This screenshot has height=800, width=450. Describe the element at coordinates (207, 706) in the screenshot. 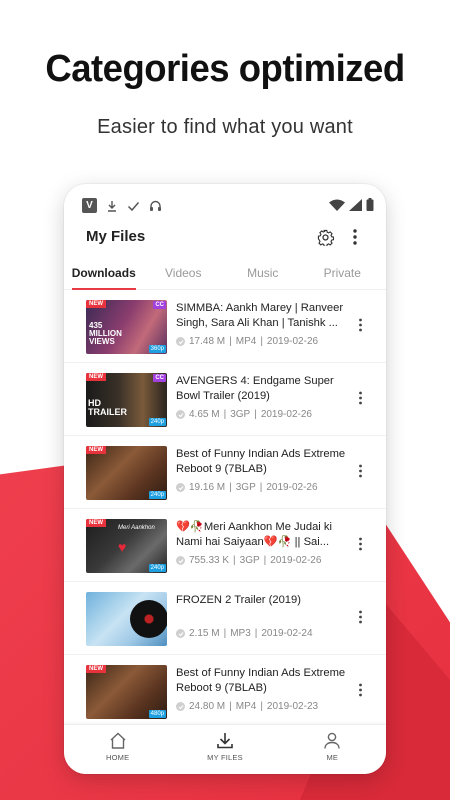

I see `file-size: 24.80 M` at that location.